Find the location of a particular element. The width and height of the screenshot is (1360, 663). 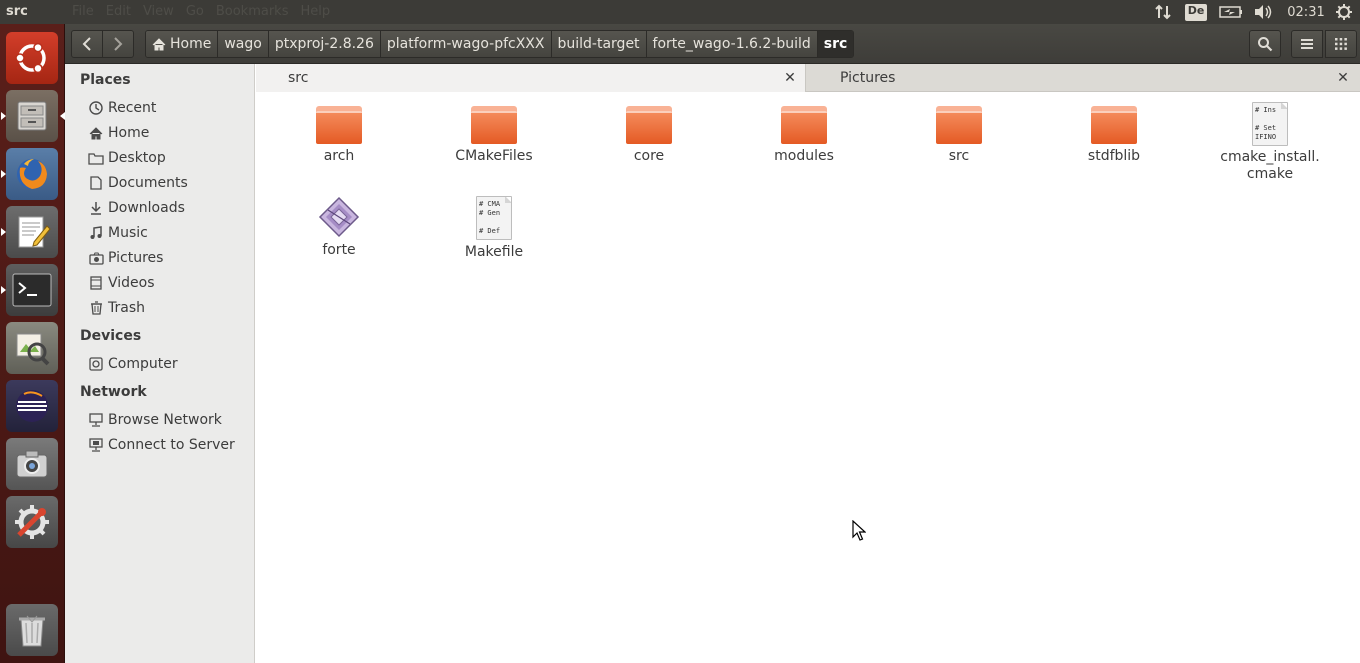

clock: 02:31 is located at coordinates (1306, 12).